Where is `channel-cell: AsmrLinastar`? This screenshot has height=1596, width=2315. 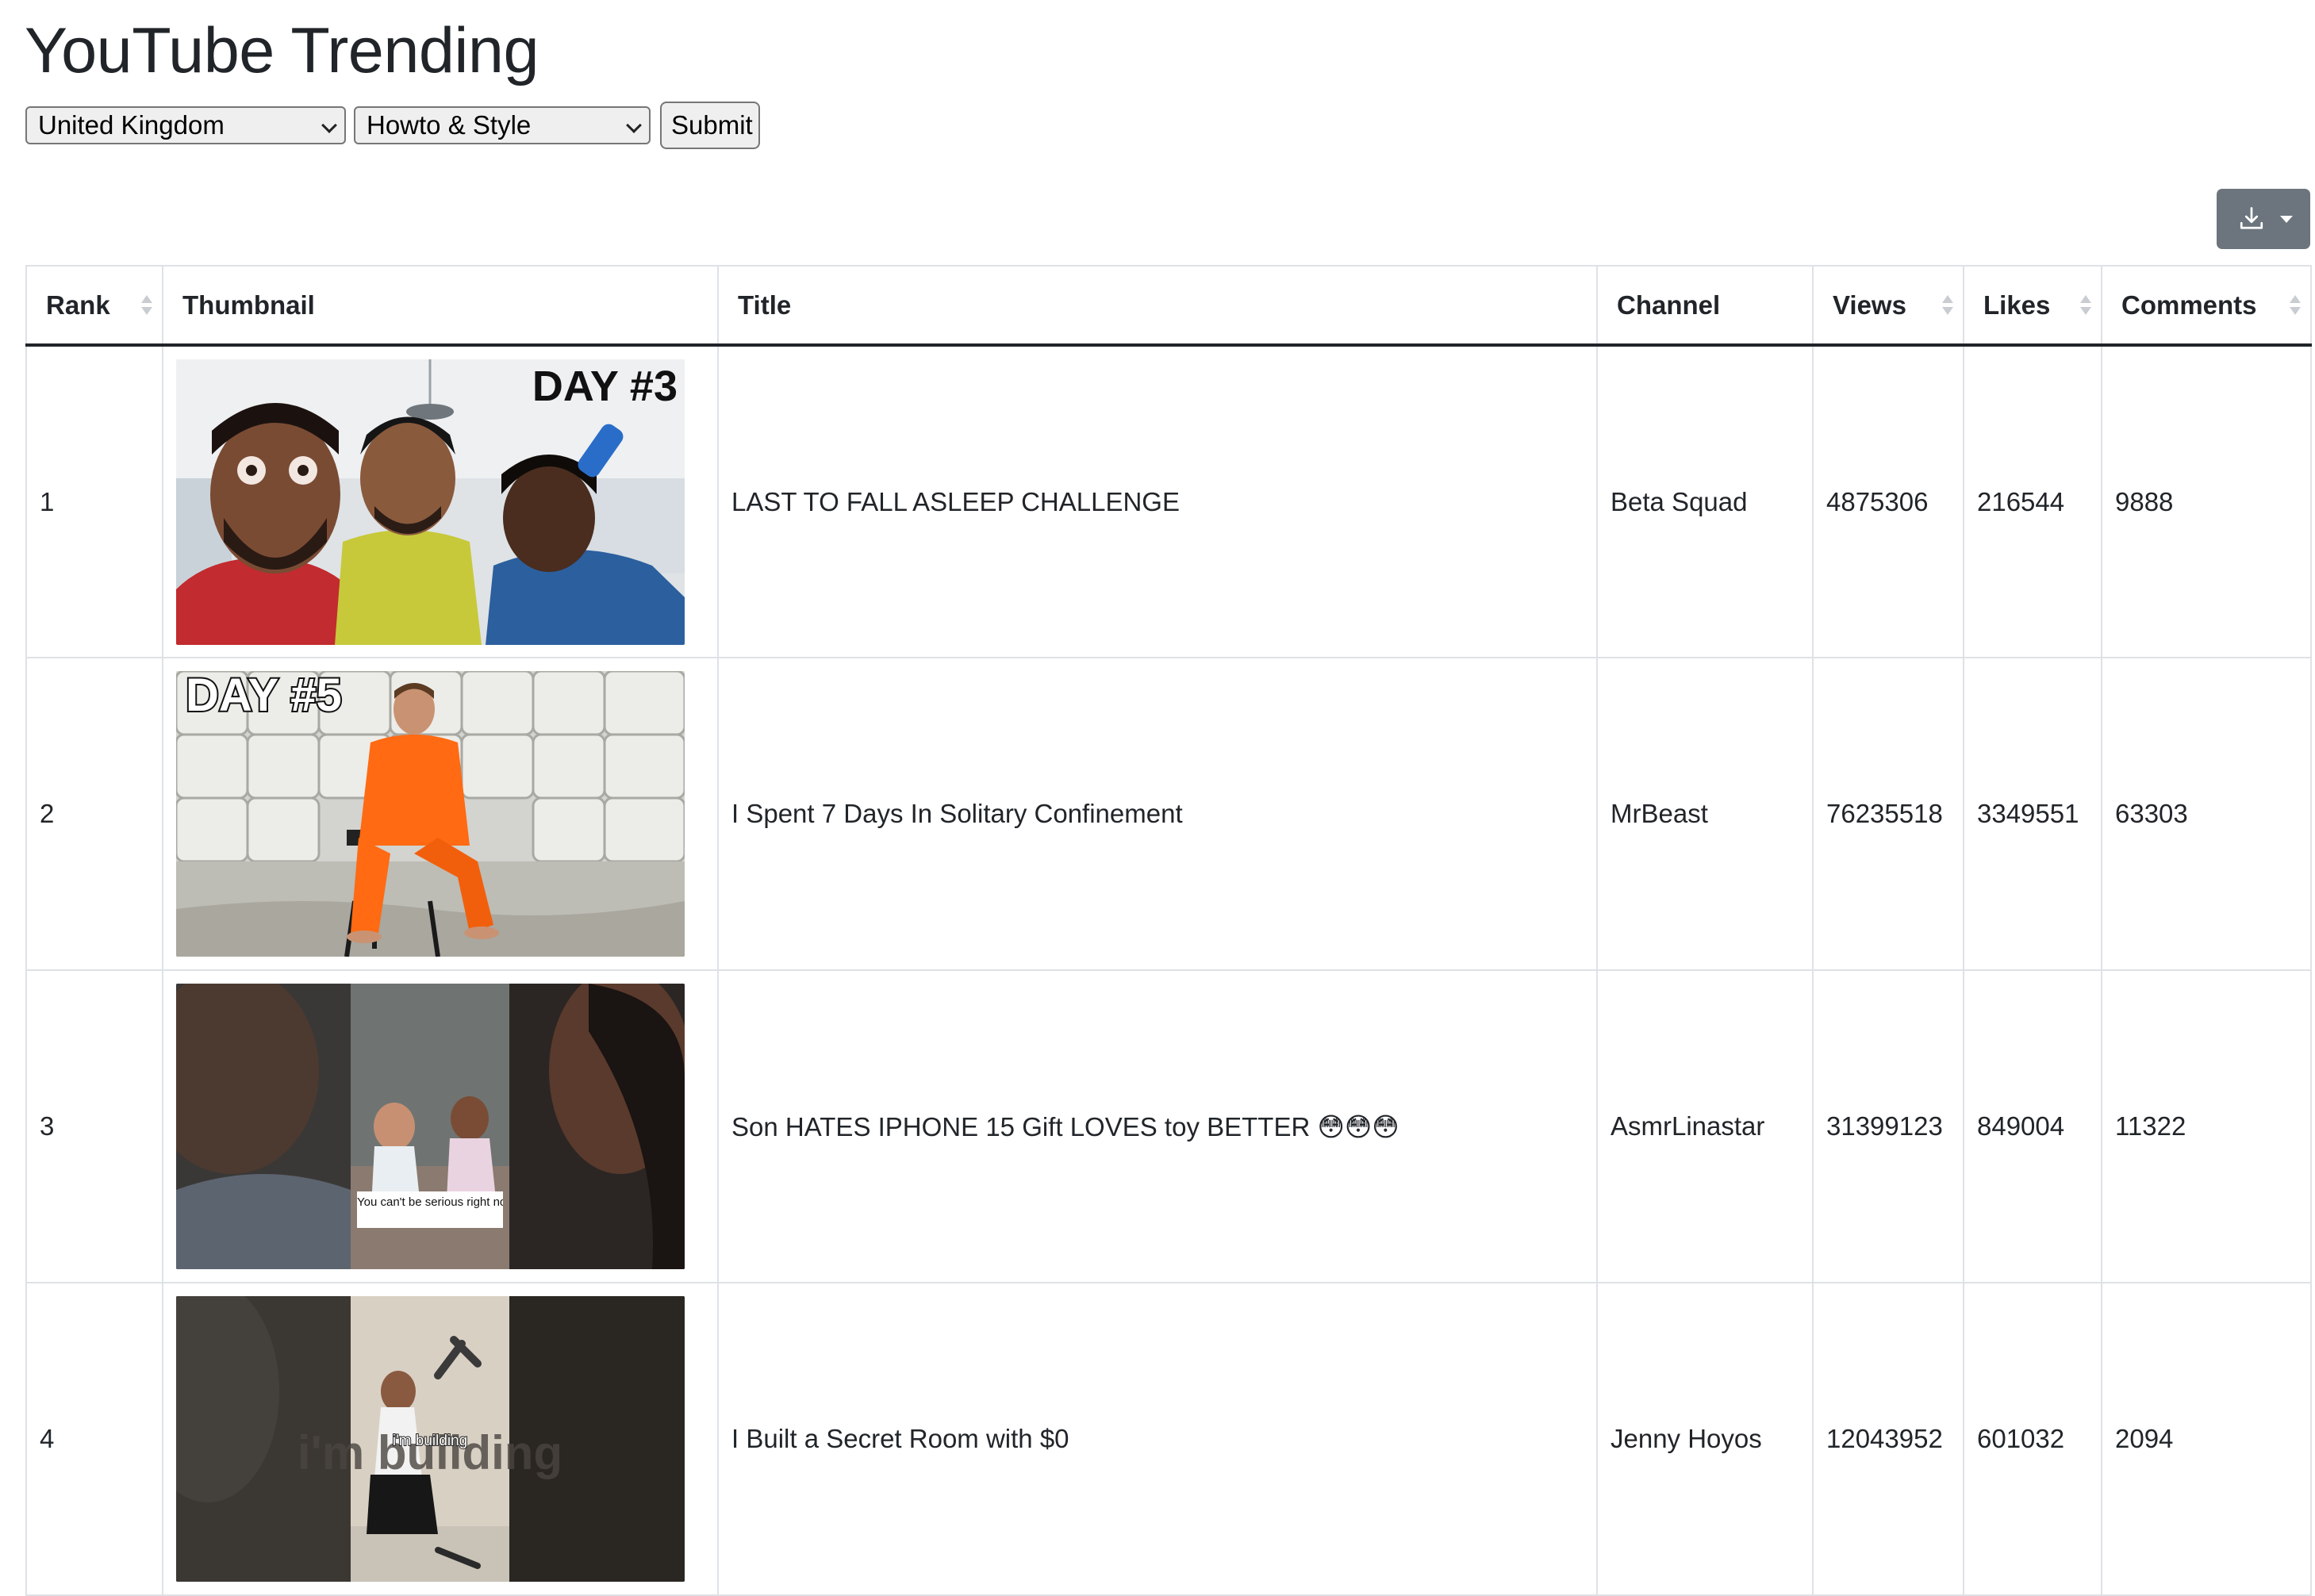 channel-cell: AsmrLinastar is located at coordinates (1705, 1126).